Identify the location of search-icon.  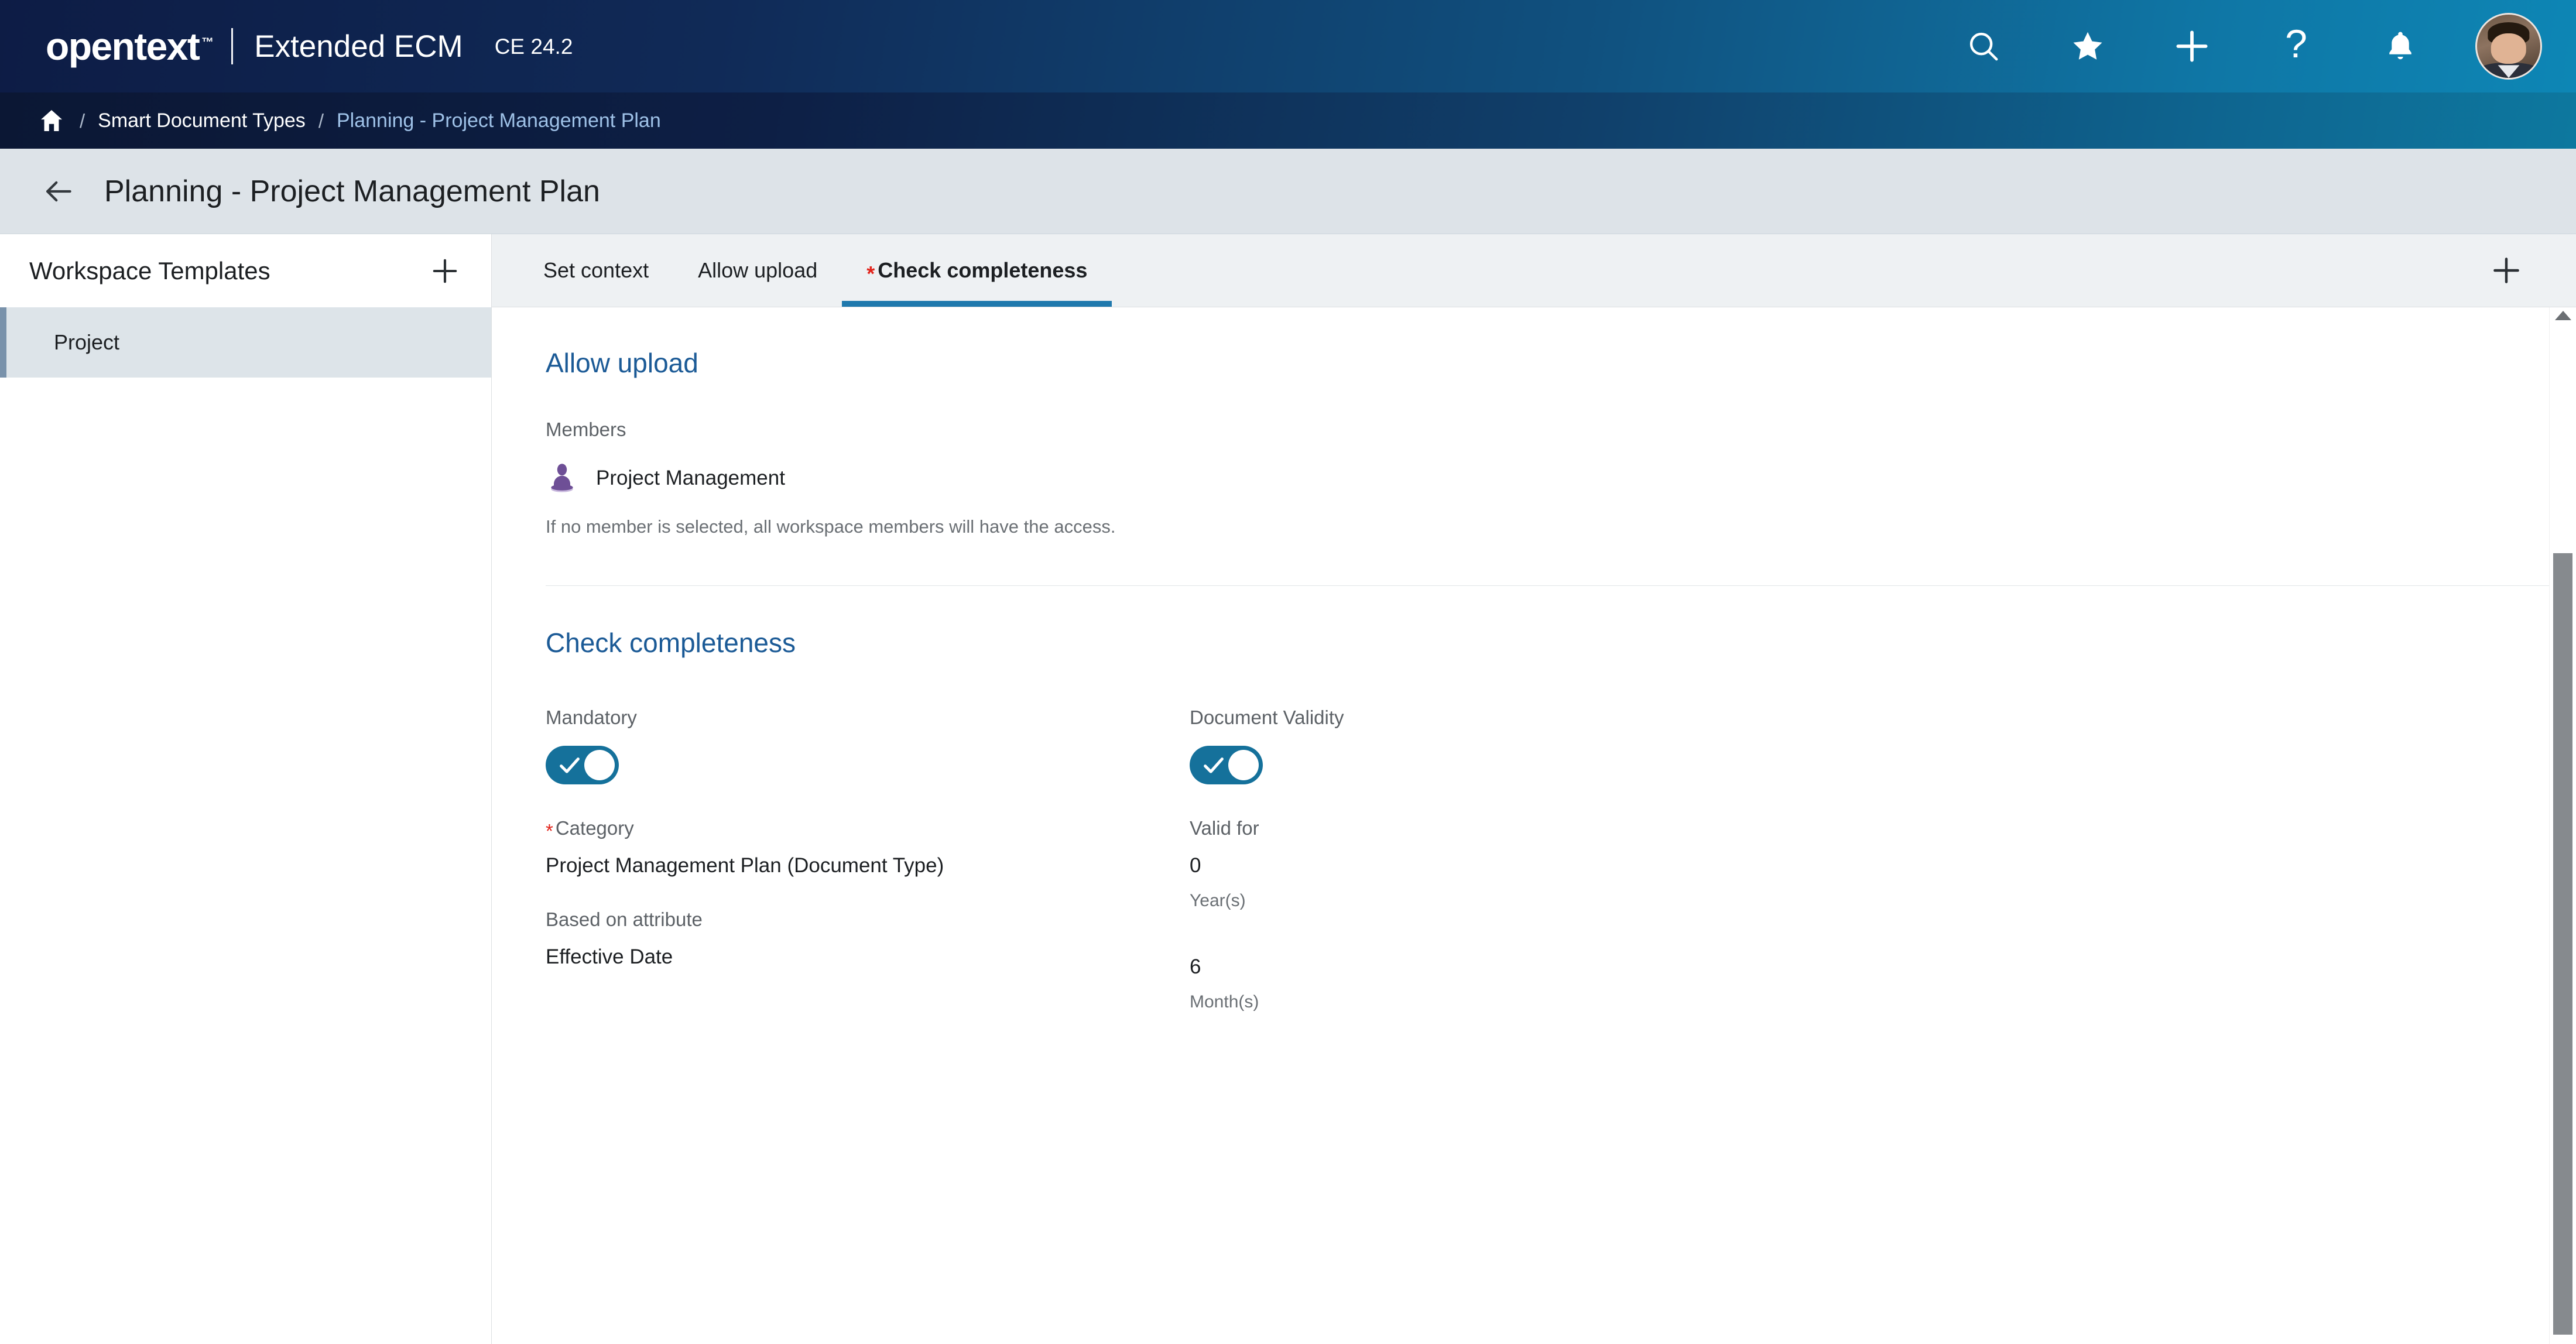
(1983, 46).